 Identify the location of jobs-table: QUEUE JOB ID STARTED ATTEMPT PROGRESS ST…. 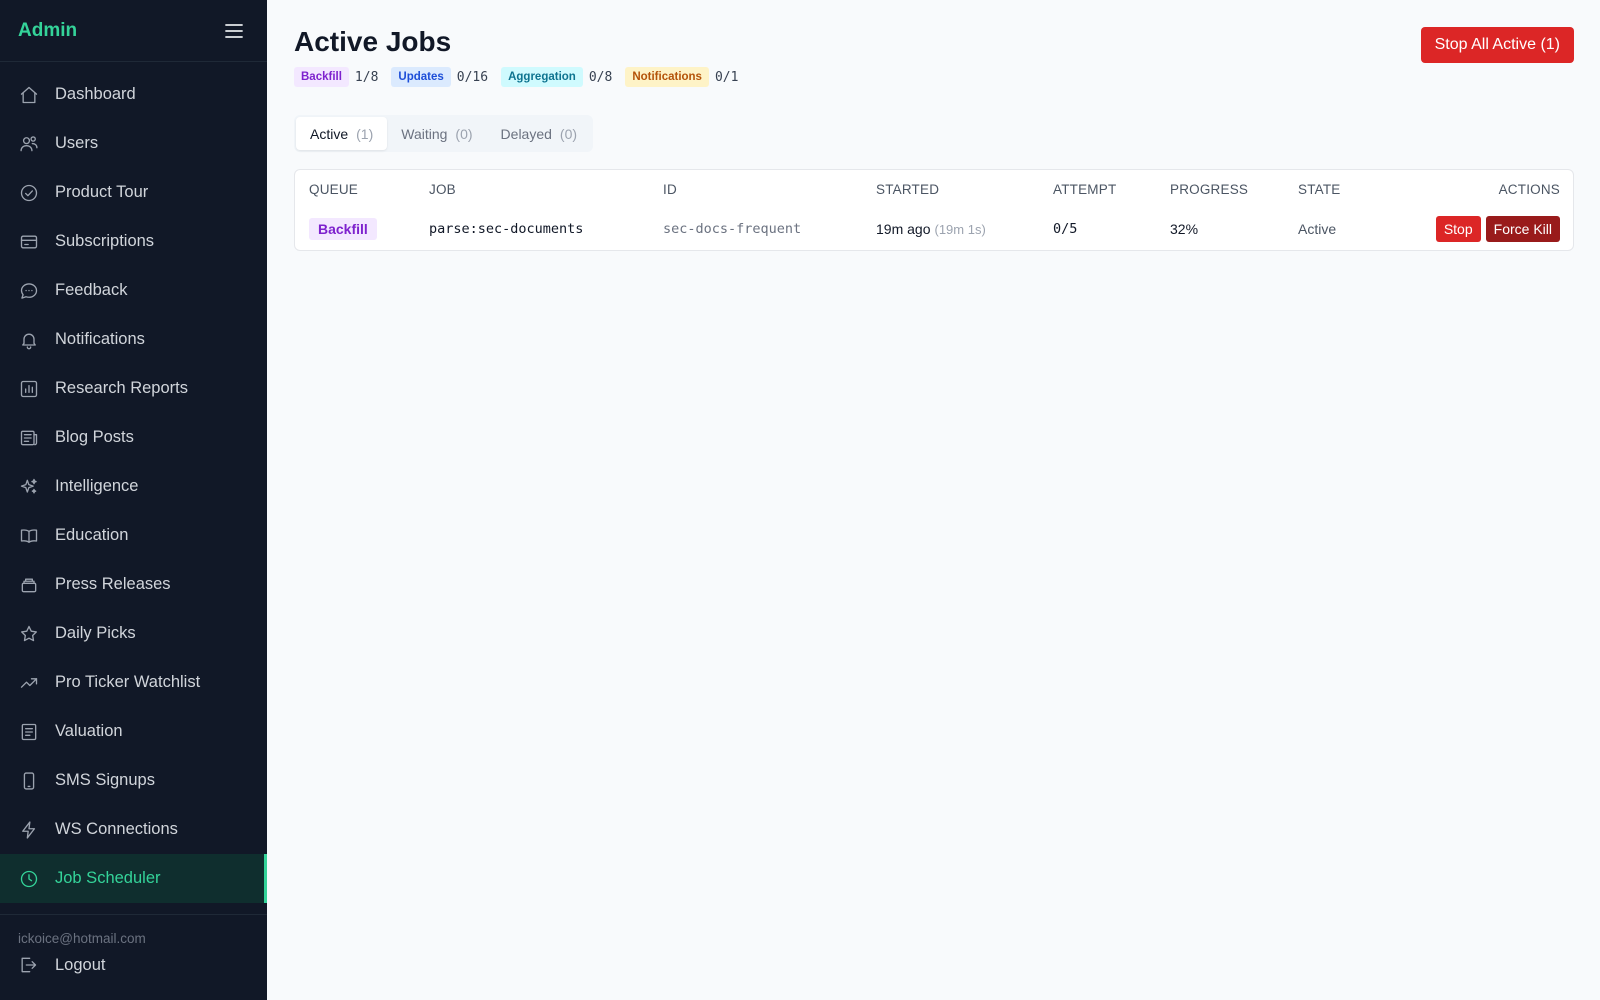
(934, 210).